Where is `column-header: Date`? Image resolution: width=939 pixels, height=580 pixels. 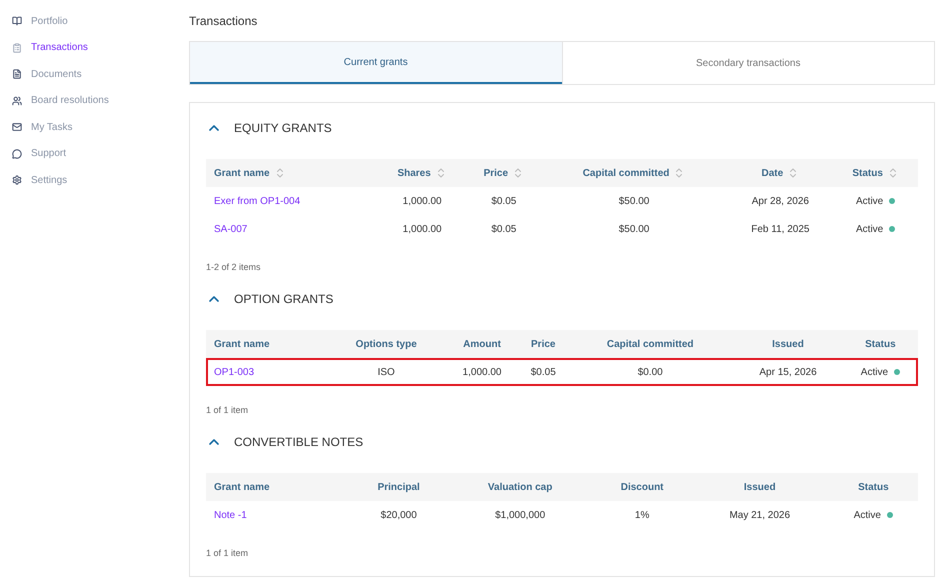
column-header: Date is located at coordinates (773, 173).